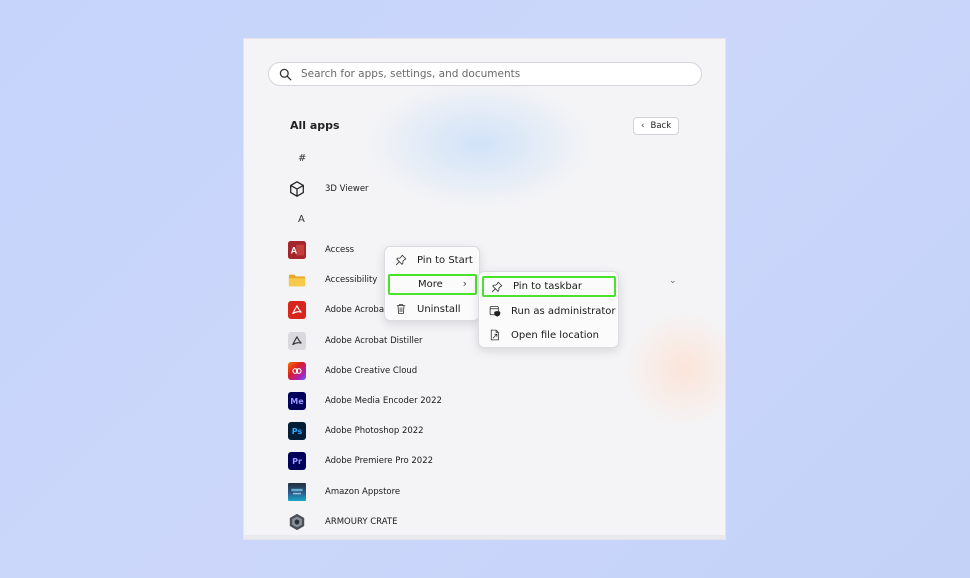 The height and width of the screenshot is (578, 970). I want to click on app-label: Adobe Photoshop 2022, so click(374, 431).